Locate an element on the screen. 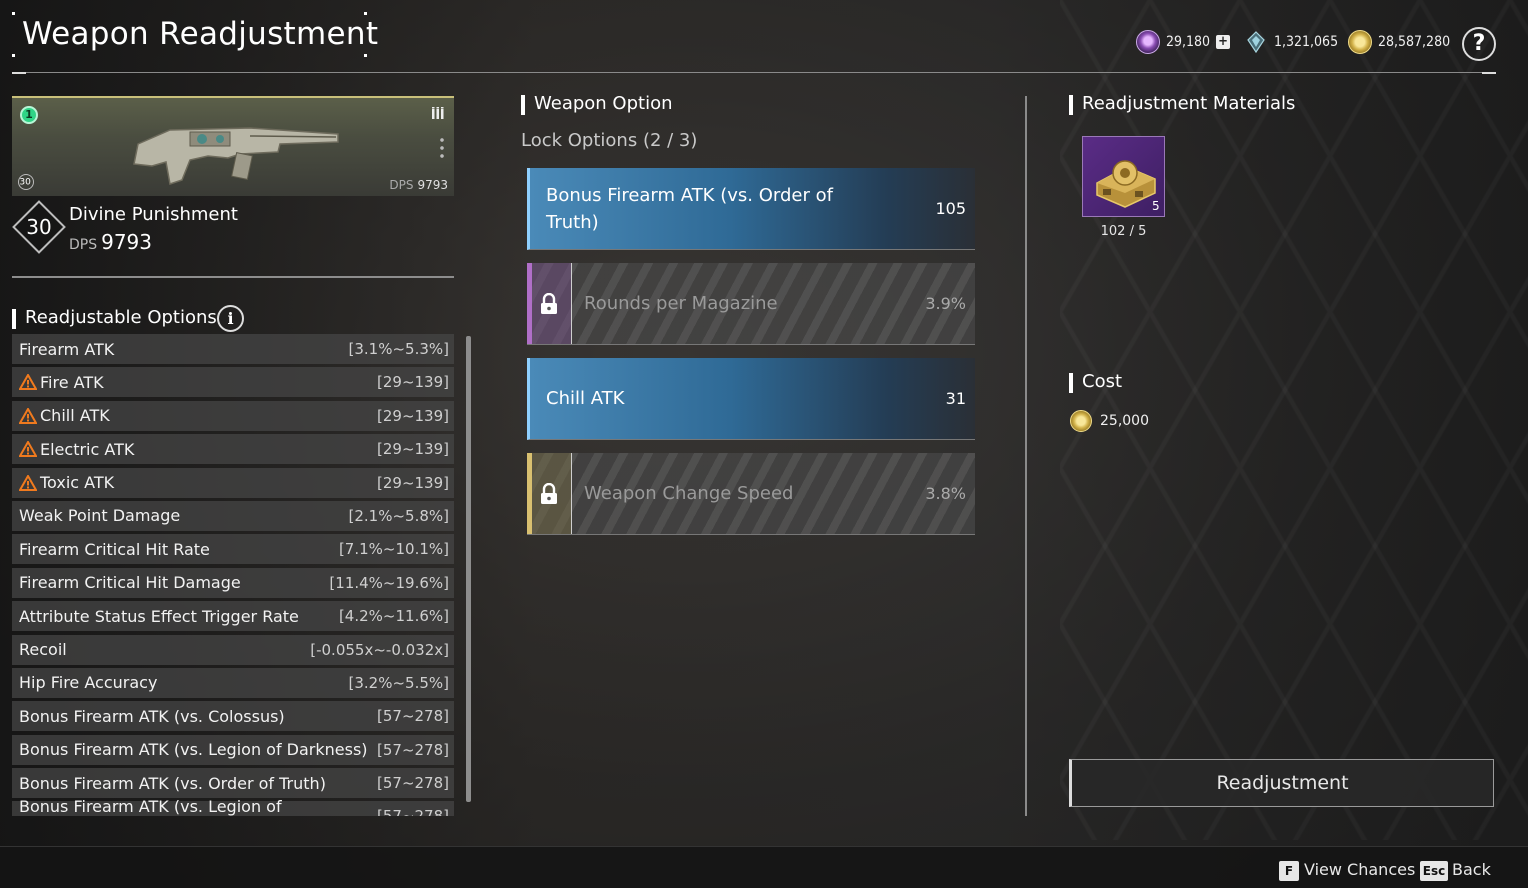 This screenshot has height=888, width=1528. option-name: Bonus Firearm ATK (vs. Order of Truth) is located at coordinates (172, 783).